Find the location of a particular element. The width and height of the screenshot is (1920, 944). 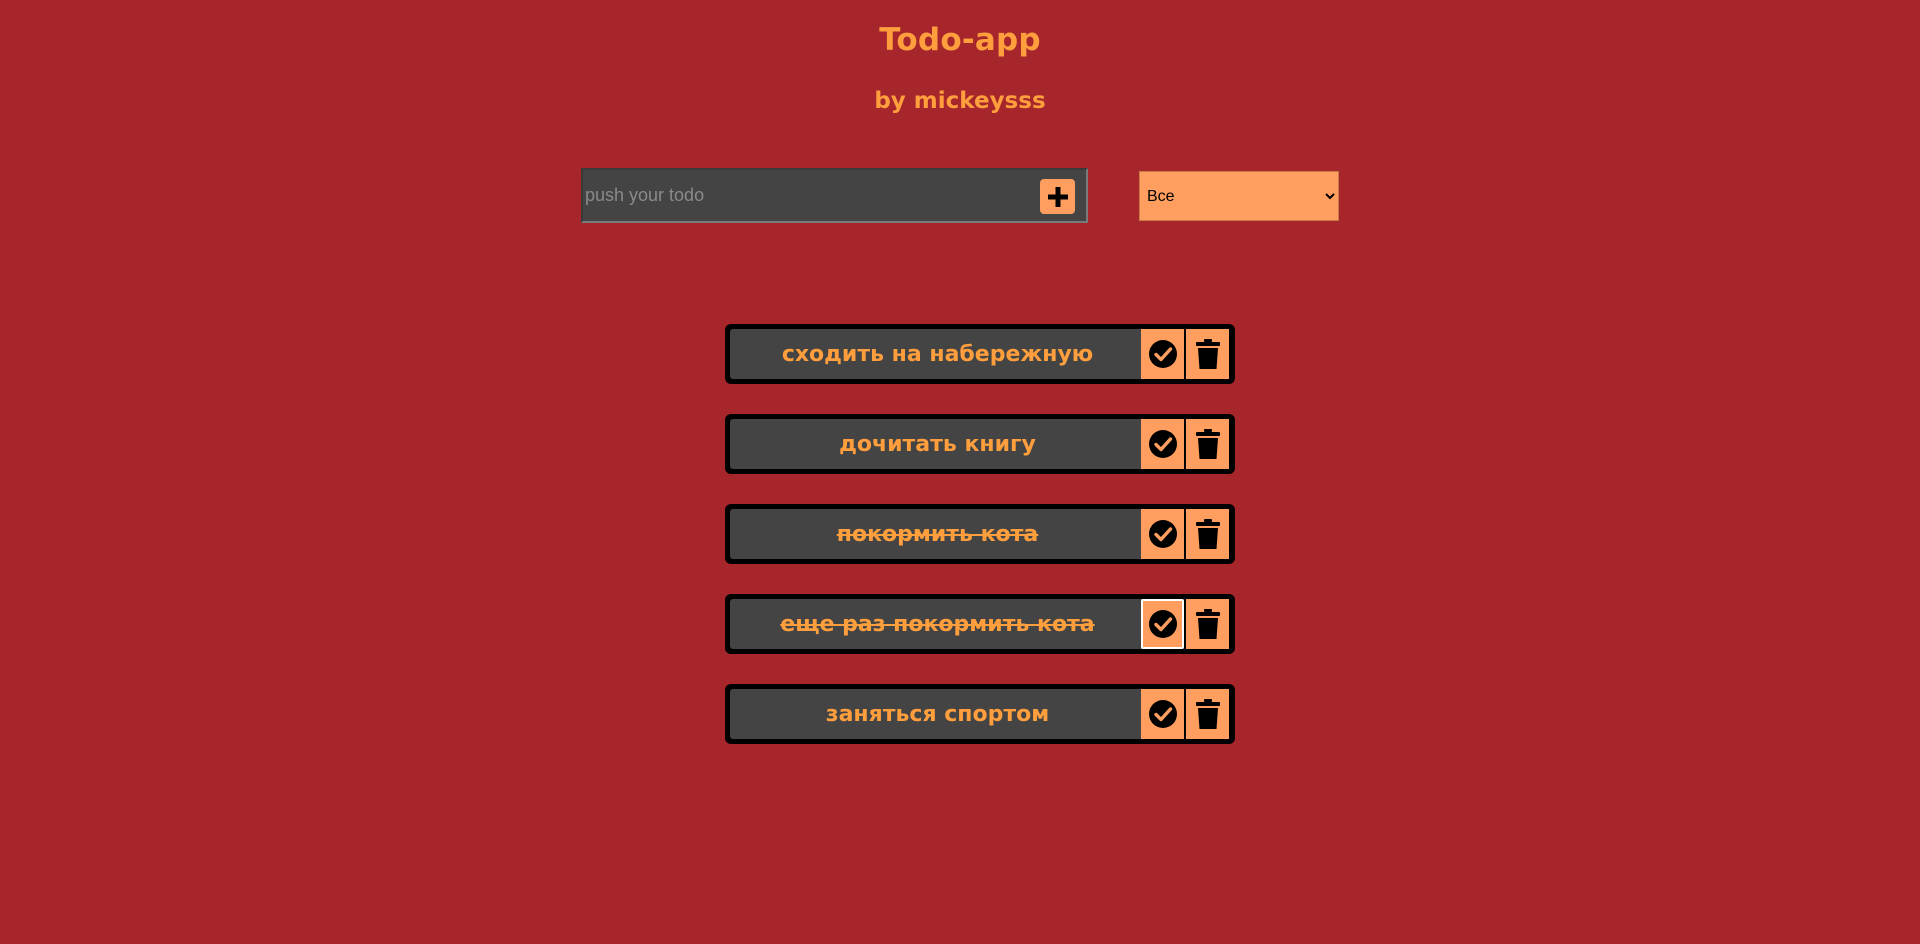

filter-select: Все is located at coordinates (1239, 196).